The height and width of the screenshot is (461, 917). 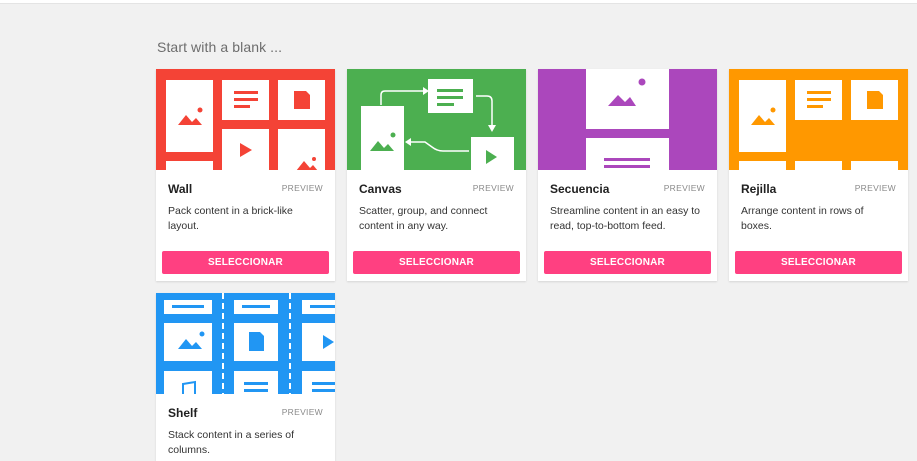 What do you see at coordinates (818, 262) in the screenshot?
I see `select-rejilla-button: SELECCIONAR` at bounding box center [818, 262].